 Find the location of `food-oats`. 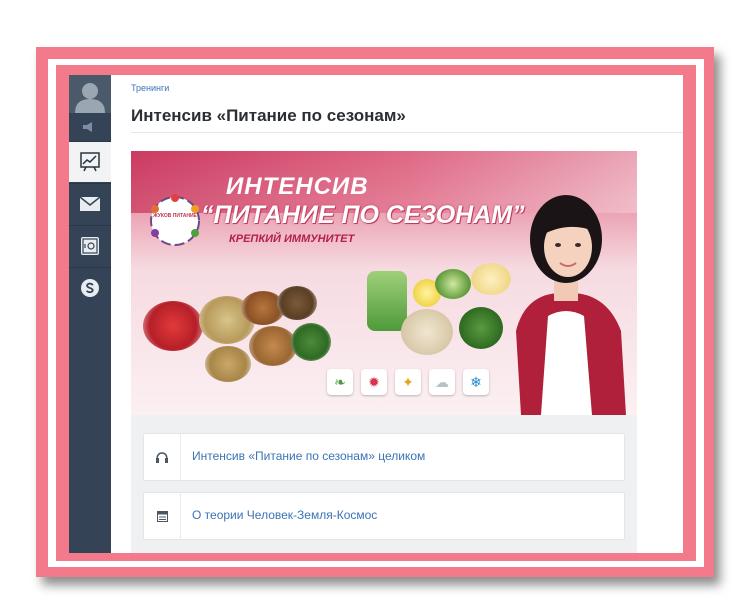

food-oats is located at coordinates (427, 332).